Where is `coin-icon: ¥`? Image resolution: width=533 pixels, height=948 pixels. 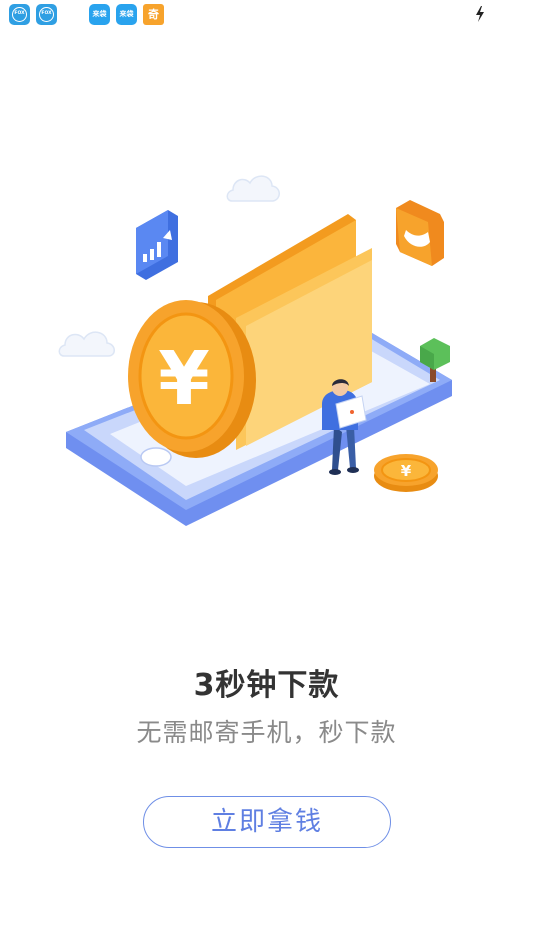 coin-icon: ¥ is located at coordinates (406, 473).